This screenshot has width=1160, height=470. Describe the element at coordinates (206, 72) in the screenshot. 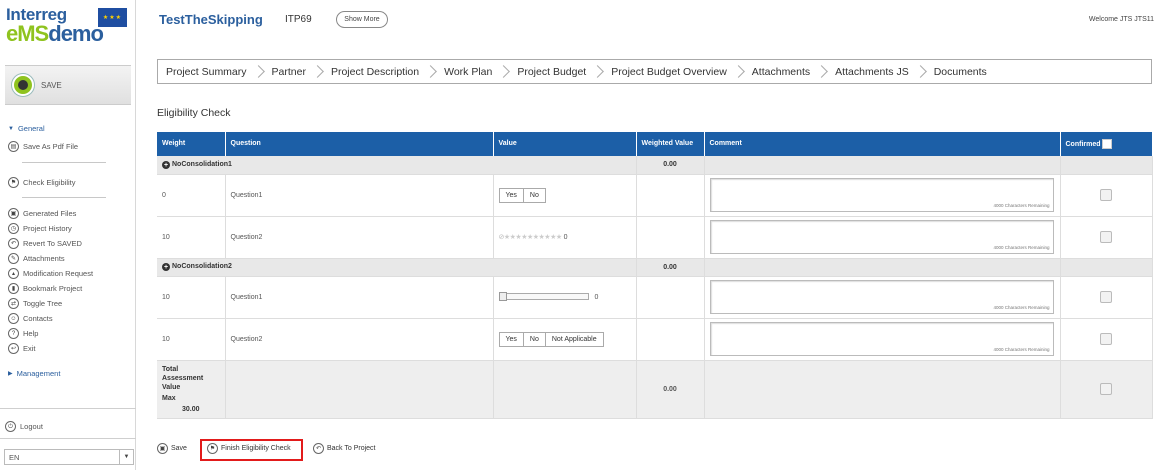

I see `tab-project-summary: Project Summary` at that location.